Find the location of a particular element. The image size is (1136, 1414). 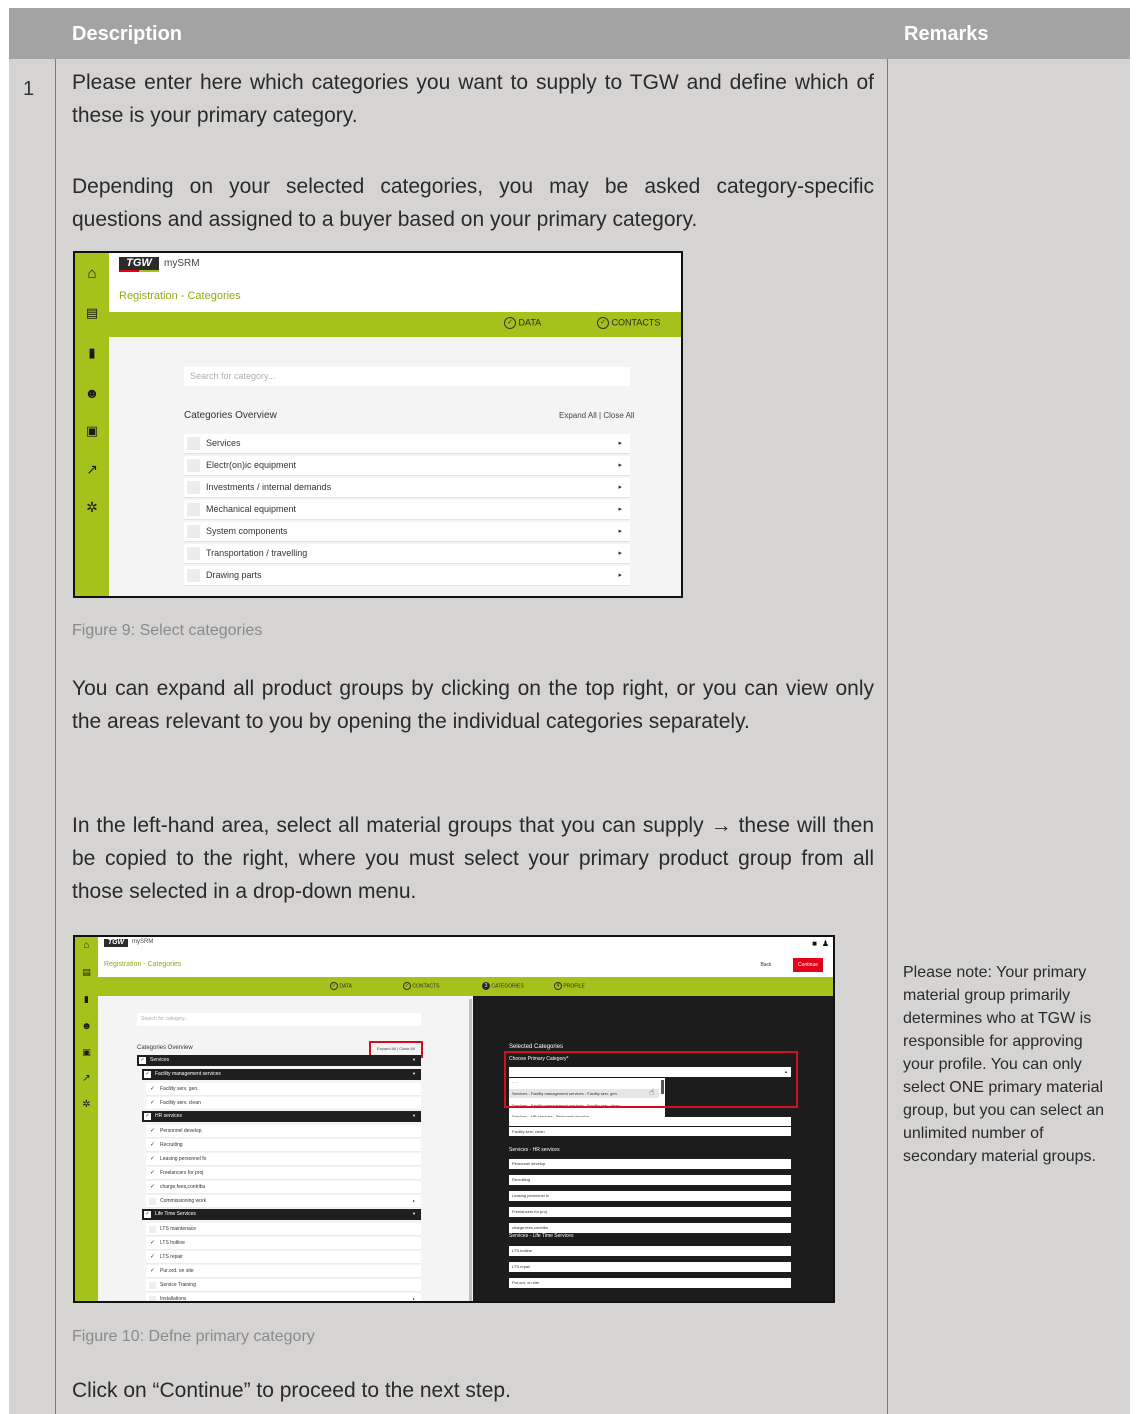

category-item-row: ✓ Recruiting is located at coordinates (283, 1145).